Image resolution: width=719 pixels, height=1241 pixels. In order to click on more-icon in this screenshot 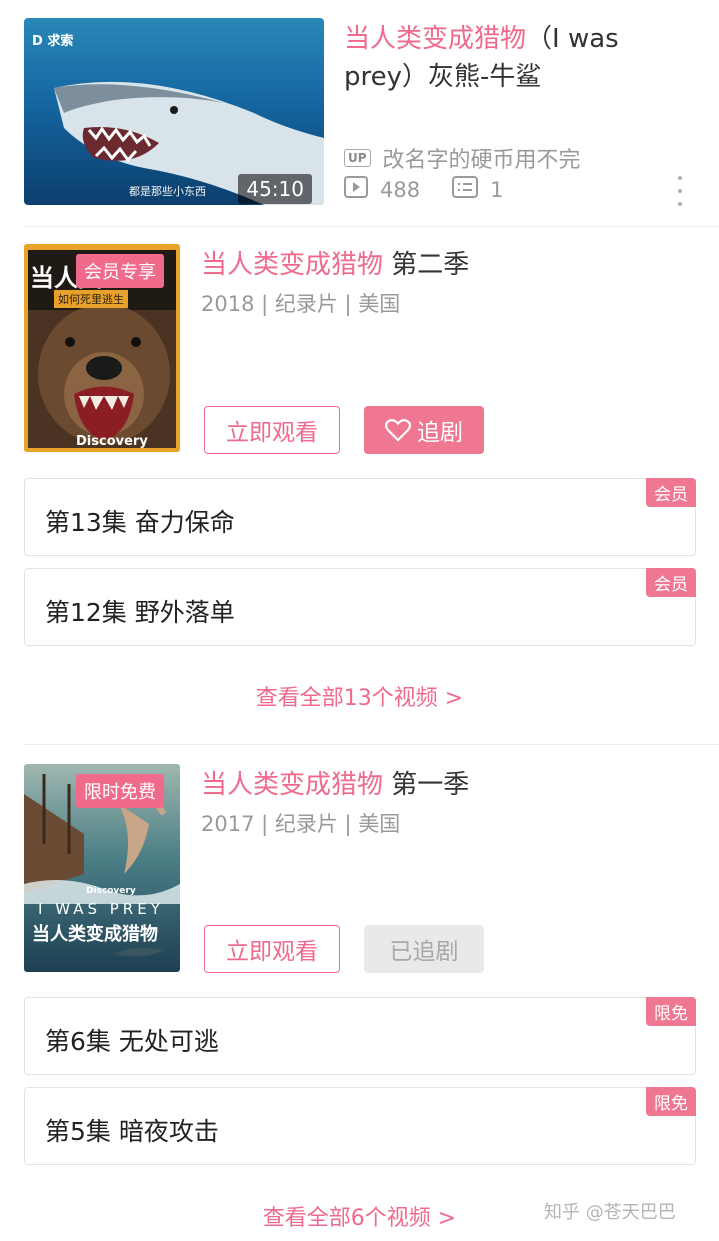, I will do `click(680, 191)`.